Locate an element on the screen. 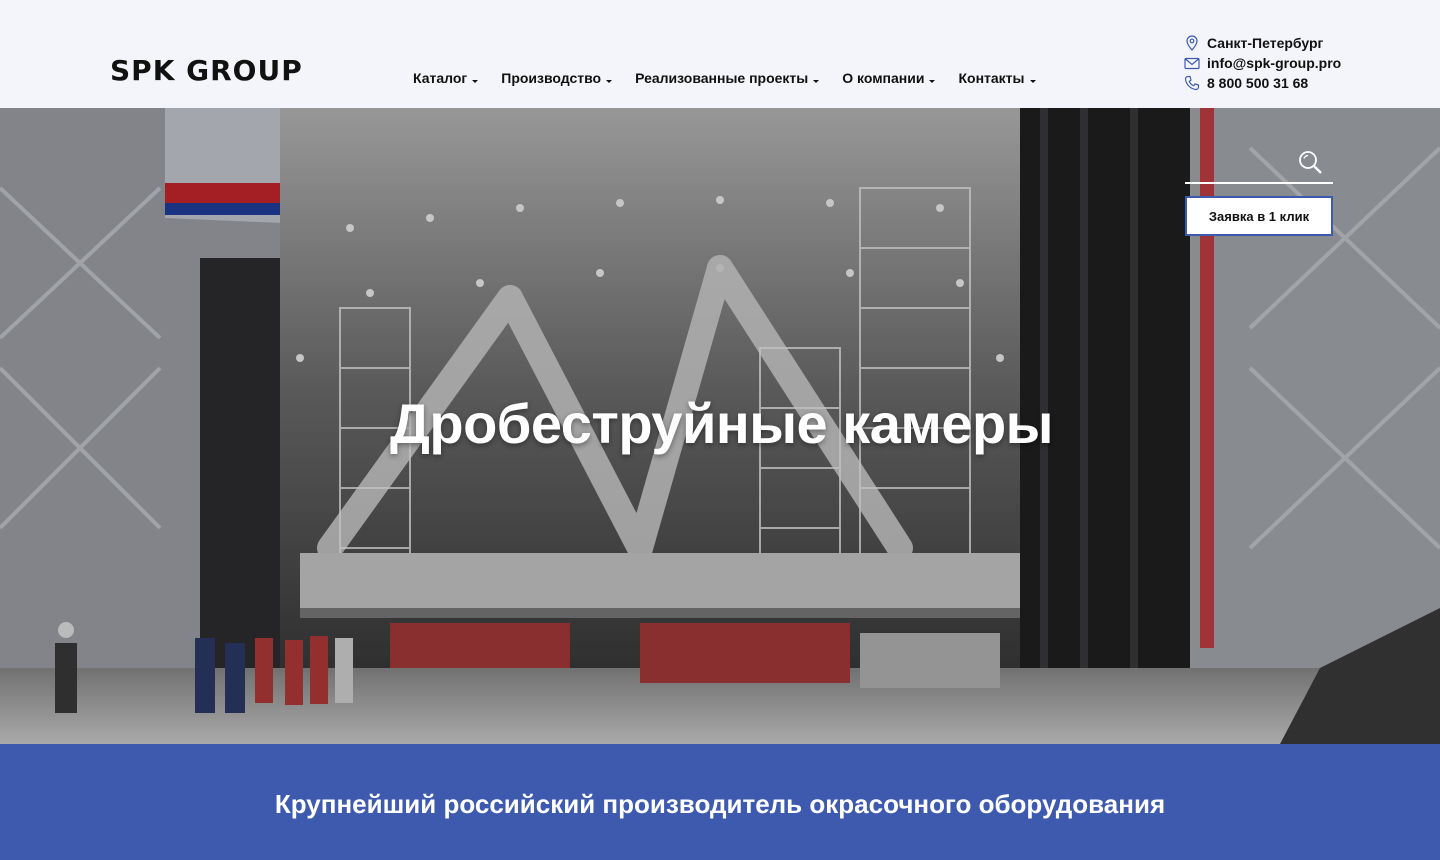 The image size is (1440, 860). nav-item-contacts: Контакты is located at coordinates (997, 78).